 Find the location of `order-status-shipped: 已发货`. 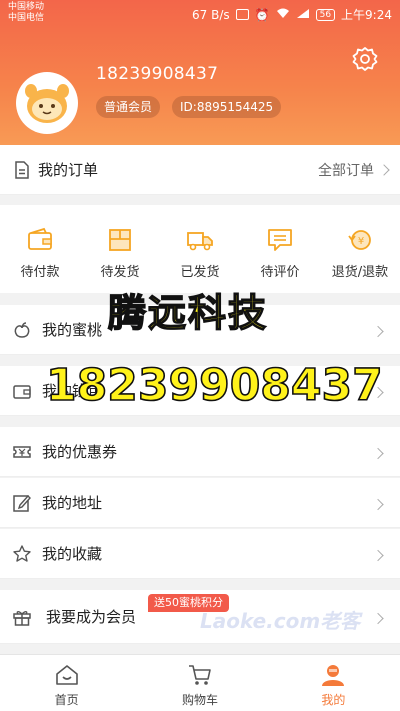

order-status-shipped: 已发货 is located at coordinates (200, 249).